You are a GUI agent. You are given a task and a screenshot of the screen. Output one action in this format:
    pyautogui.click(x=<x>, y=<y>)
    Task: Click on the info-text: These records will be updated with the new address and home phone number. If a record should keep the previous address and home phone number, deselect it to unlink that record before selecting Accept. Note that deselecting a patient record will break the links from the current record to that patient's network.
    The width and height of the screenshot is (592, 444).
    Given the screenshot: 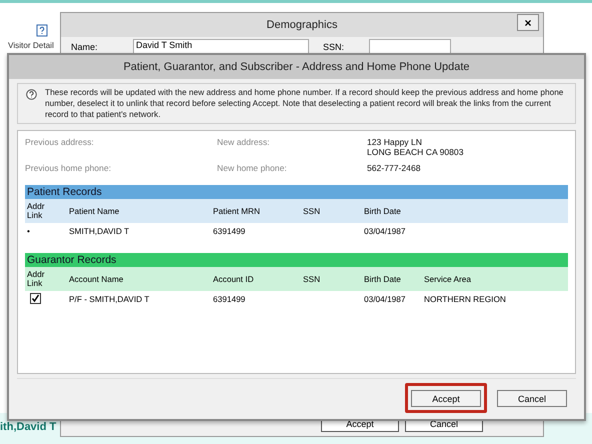 What is the action you would take?
    pyautogui.click(x=304, y=103)
    